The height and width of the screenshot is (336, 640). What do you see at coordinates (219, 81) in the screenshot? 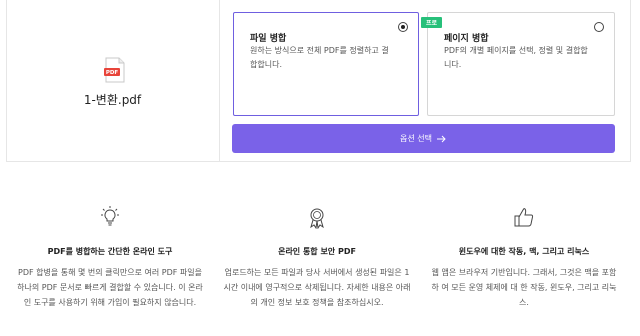
I see `divider` at bounding box center [219, 81].